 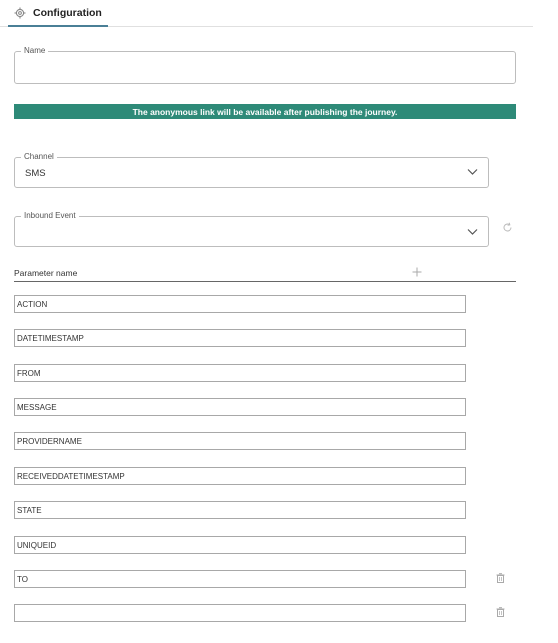 What do you see at coordinates (20, 12) in the screenshot?
I see `gear-icon` at bounding box center [20, 12].